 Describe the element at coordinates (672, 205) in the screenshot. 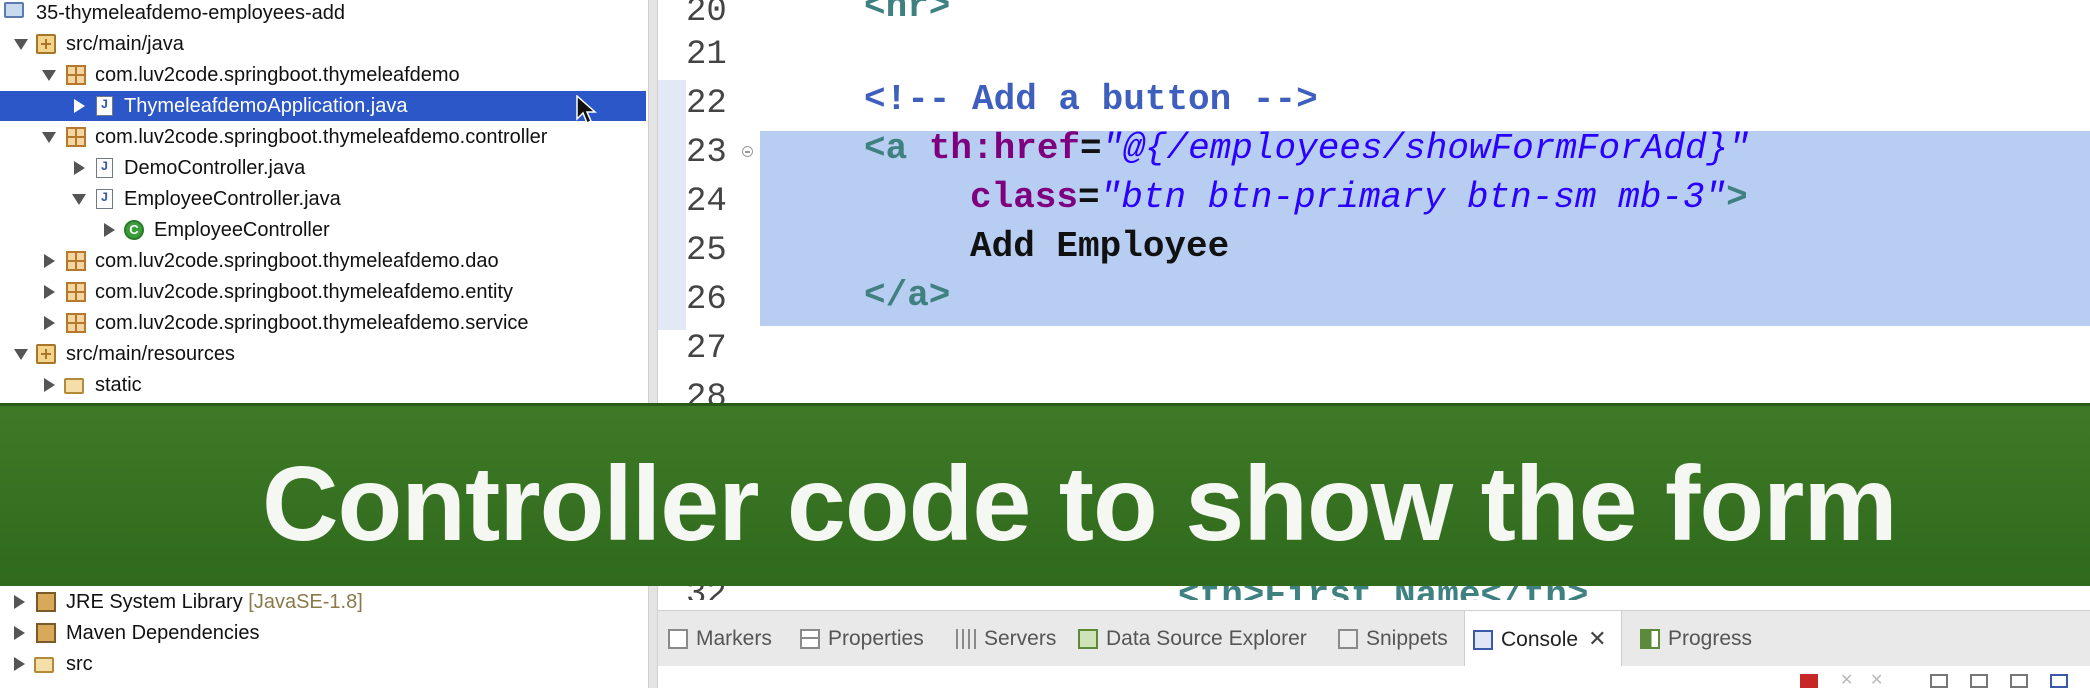

I see `editor-selection-ruler` at that location.